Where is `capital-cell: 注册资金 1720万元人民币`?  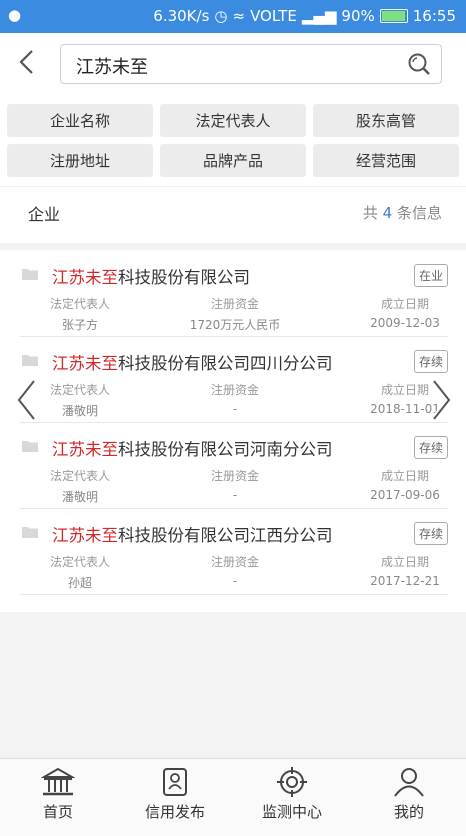
capital-cell: 注册资金 1720万元人民币 is located at coordinates (235, 314).